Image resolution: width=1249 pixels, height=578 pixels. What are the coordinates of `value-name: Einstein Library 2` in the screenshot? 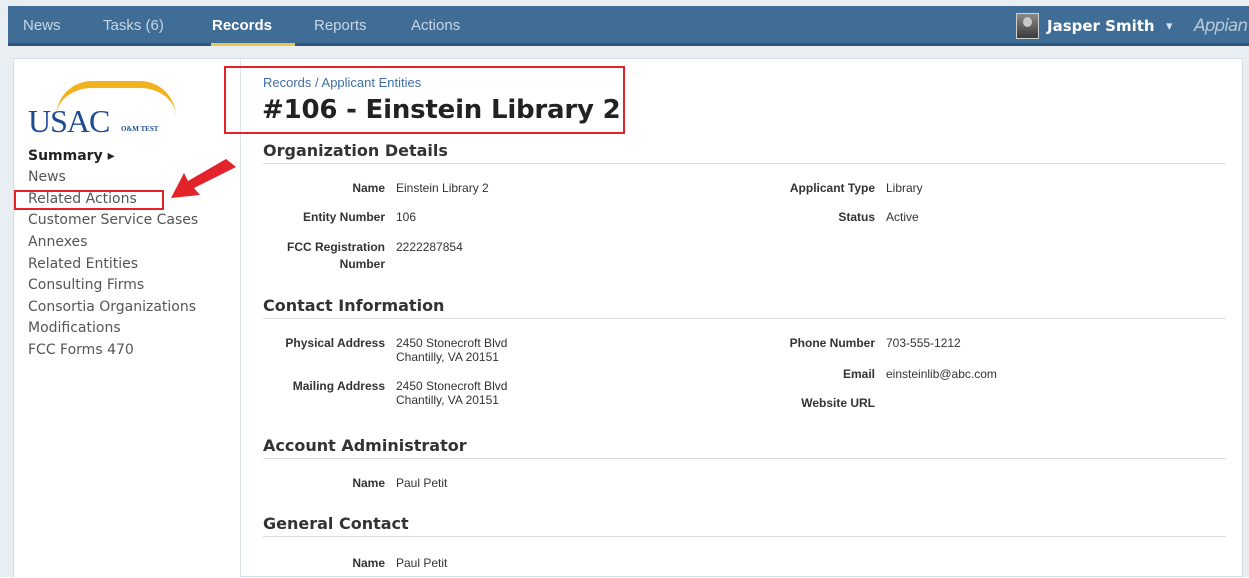 It's located at (442, 188).